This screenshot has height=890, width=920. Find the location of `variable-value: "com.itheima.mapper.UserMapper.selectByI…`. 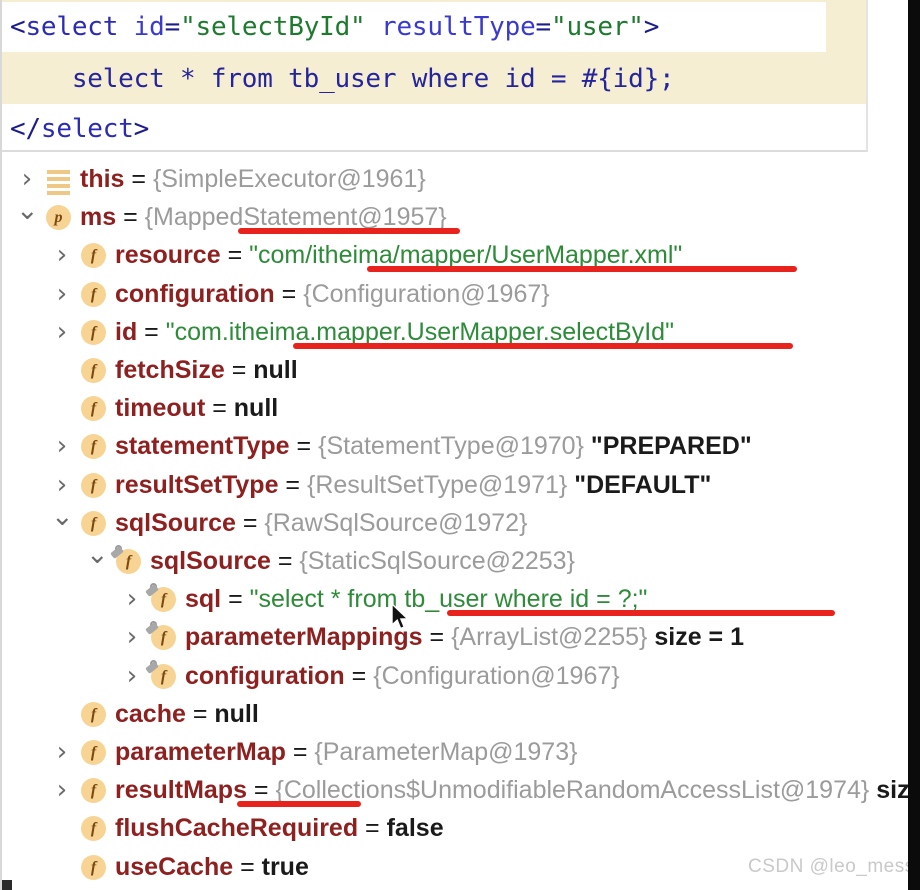

variable-value: "com.itheima.mapper.UserMapper.selectByI… is located at coordinates (419, 331).